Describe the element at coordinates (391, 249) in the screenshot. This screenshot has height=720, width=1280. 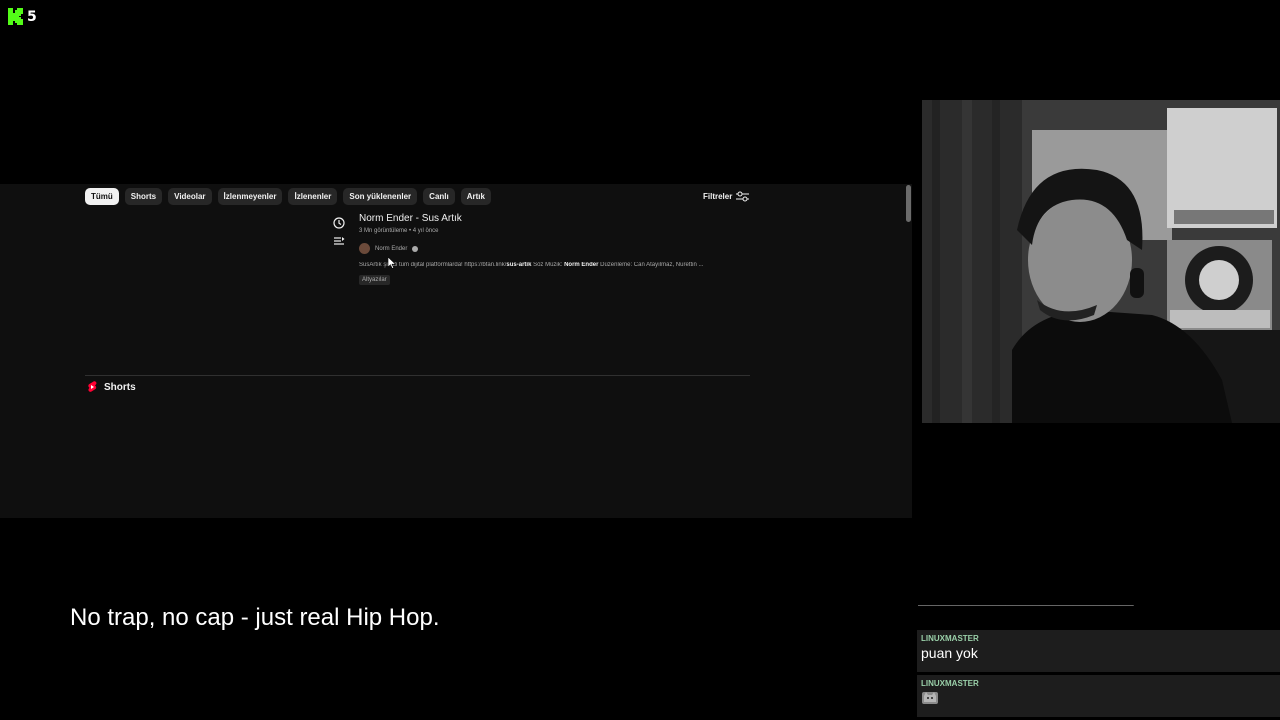
I see `channel-name: Norm Ender` at that location.